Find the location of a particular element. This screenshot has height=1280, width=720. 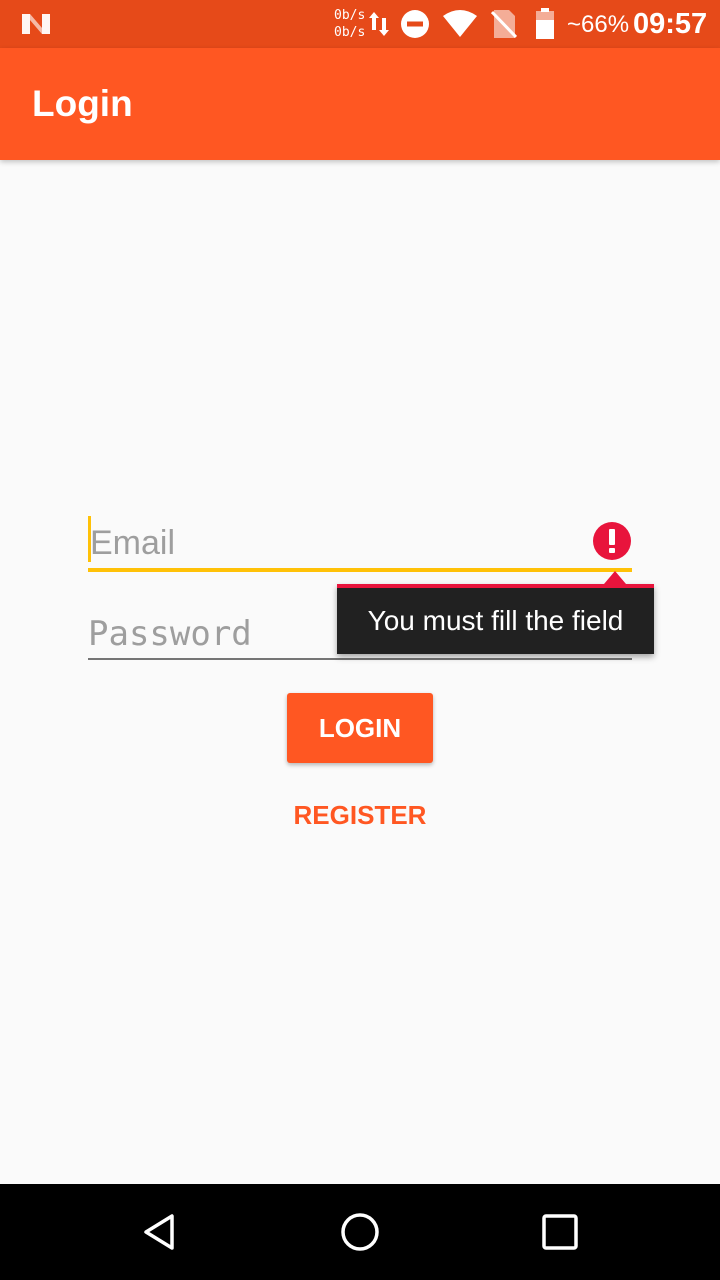

error-popup: You must fill the field is located at coordinates (495, 612).